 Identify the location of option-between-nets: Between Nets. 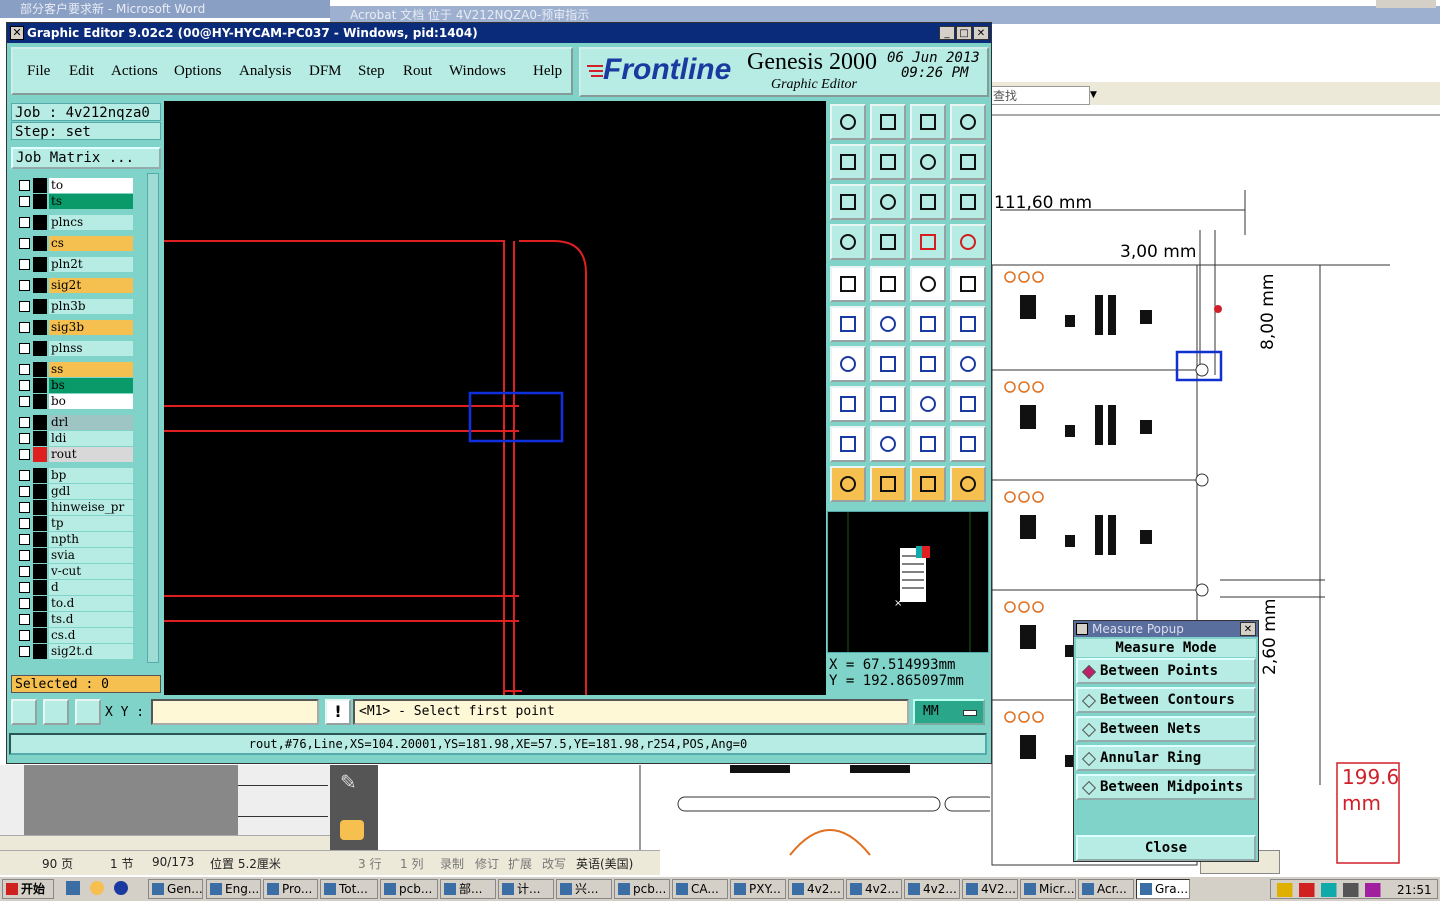
(1166, 729).